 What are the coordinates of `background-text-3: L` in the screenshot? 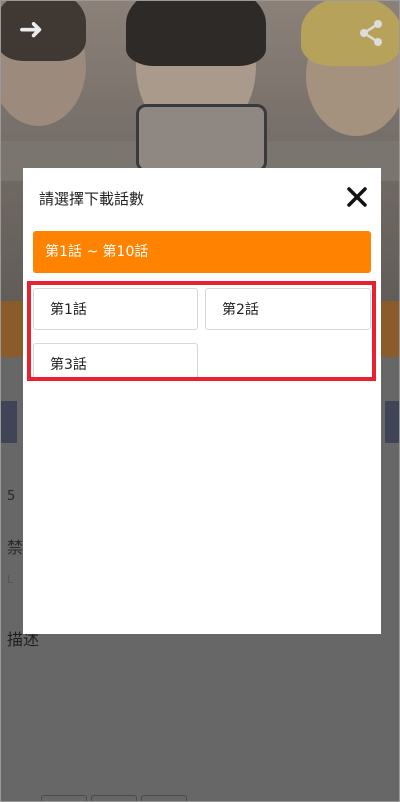 It's located at (10, 579).